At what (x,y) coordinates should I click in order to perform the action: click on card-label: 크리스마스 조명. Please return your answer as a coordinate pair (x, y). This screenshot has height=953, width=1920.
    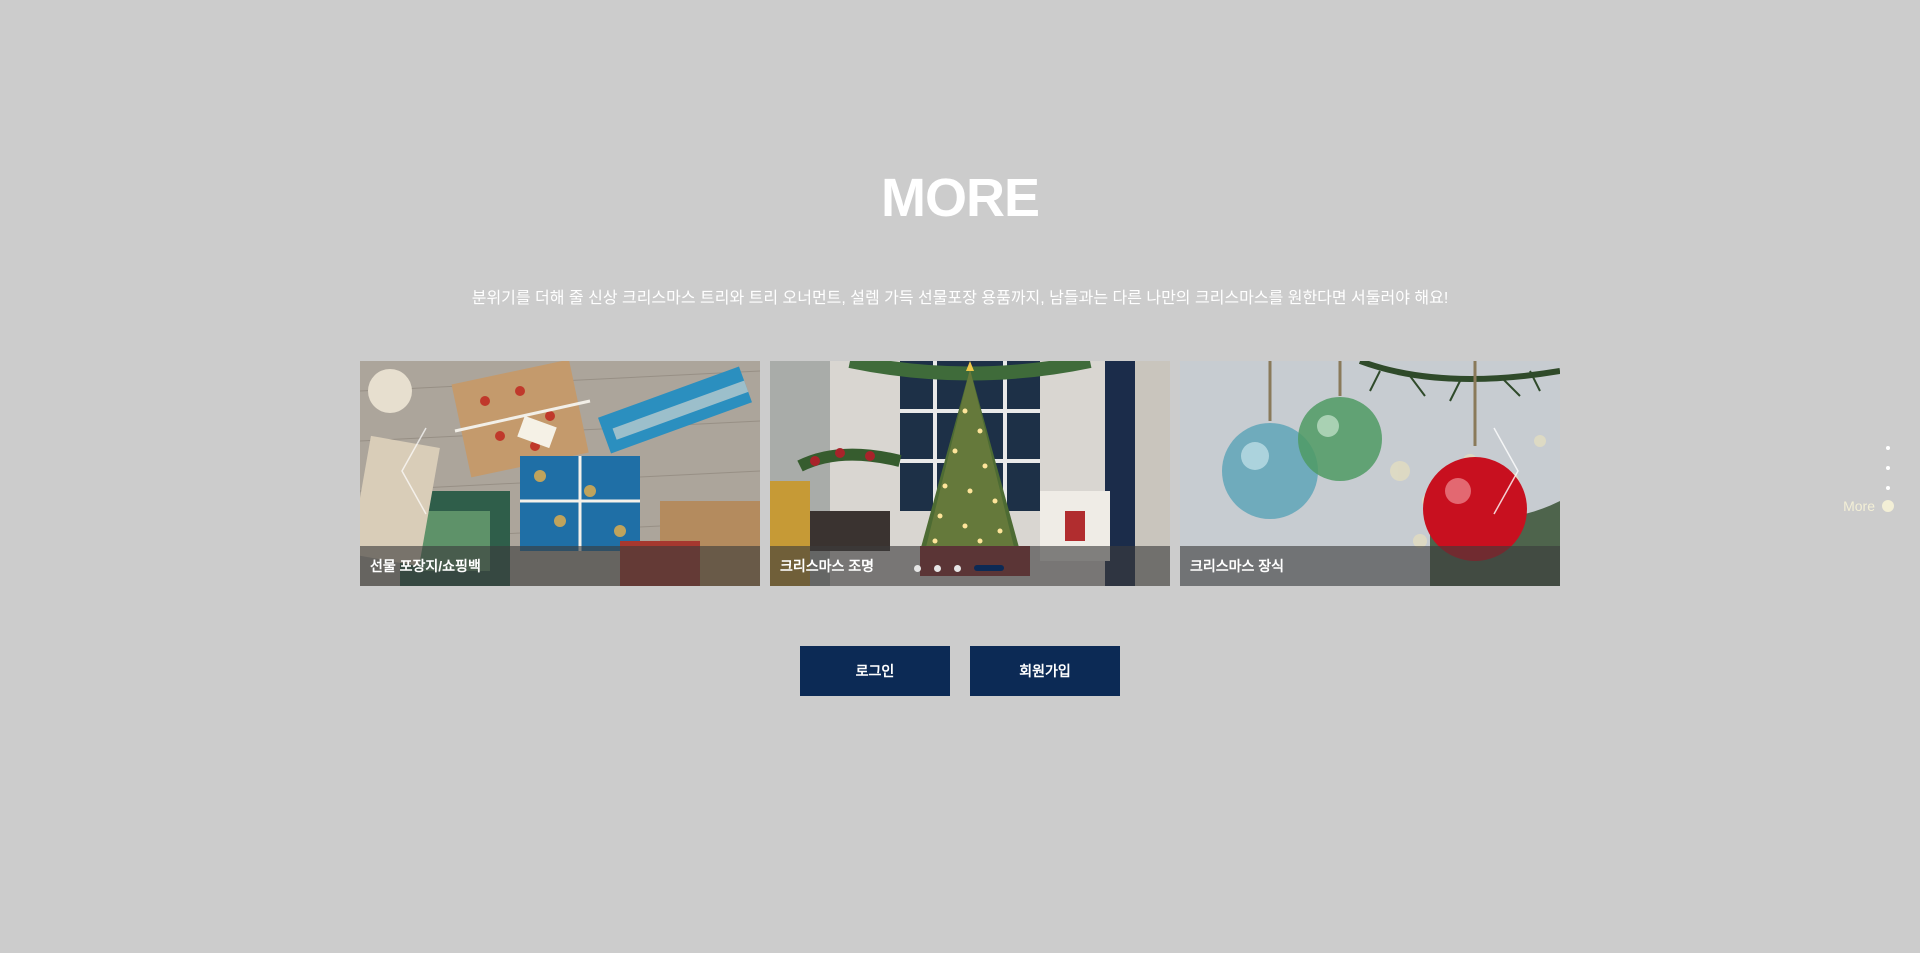
    Looking at the image, I should click on (827, 566).